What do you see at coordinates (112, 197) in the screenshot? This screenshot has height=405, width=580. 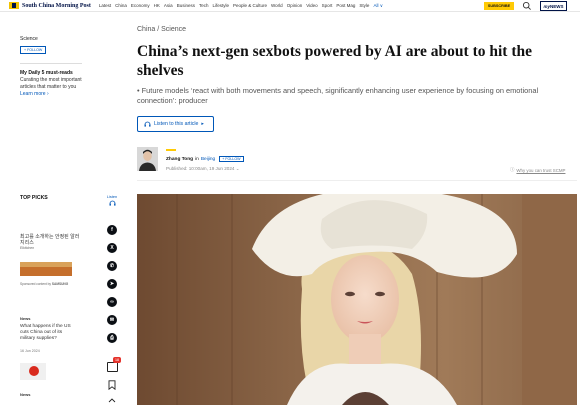 I see `rail-listen-label: Listen` at bounding box center [112, 197].